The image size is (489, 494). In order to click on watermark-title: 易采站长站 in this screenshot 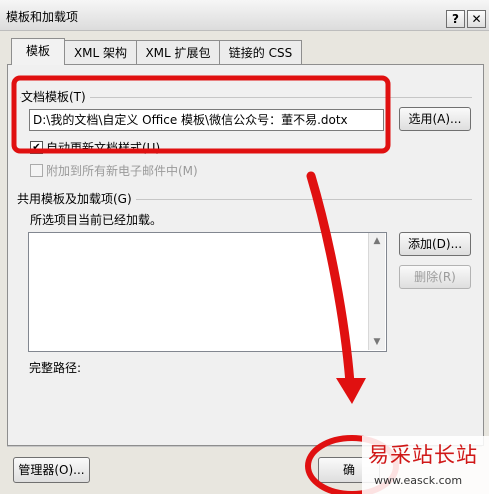, I will do `click(423, 455)`.